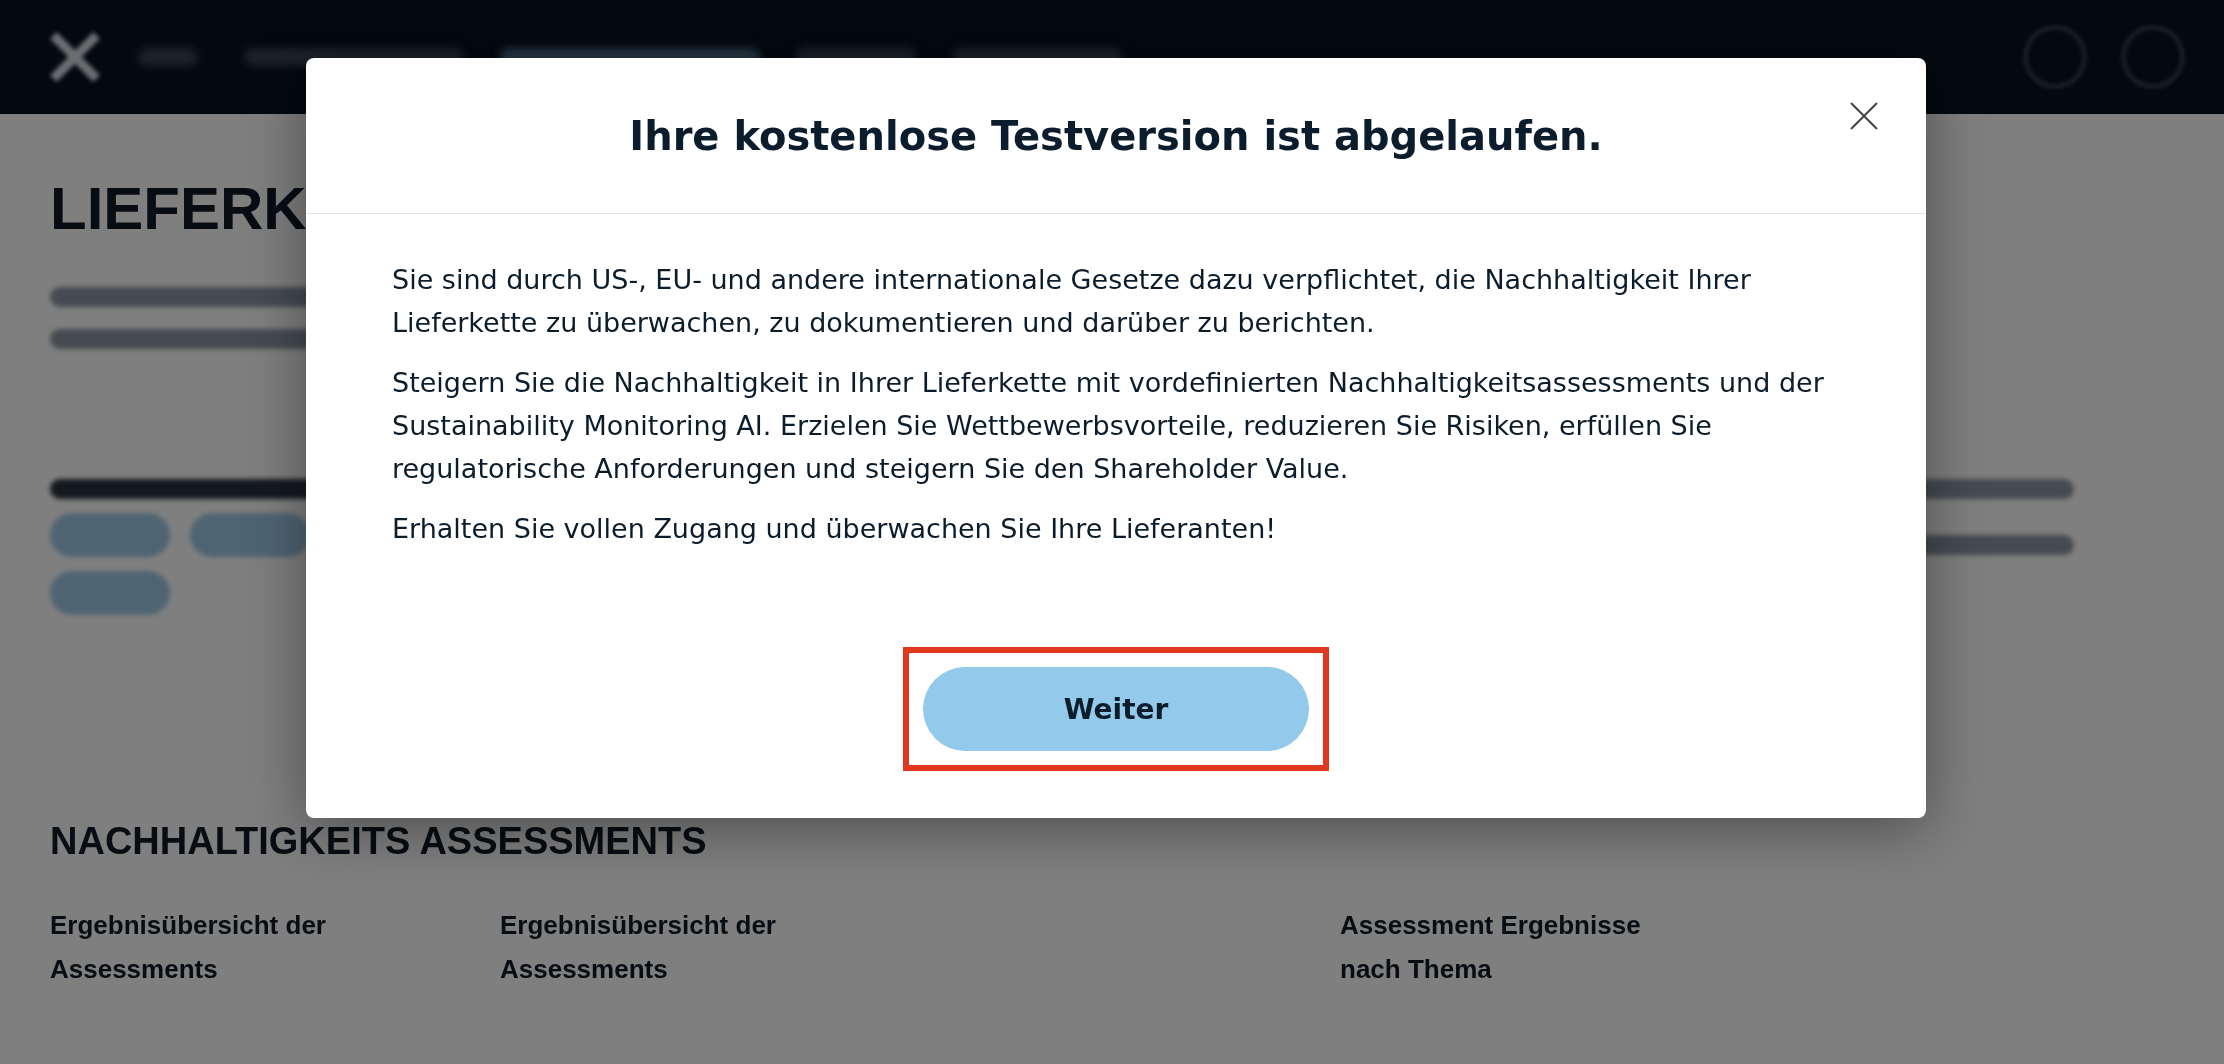 The image size is (2224, 1064). I want to click on logo-icon, so click(75, 57).